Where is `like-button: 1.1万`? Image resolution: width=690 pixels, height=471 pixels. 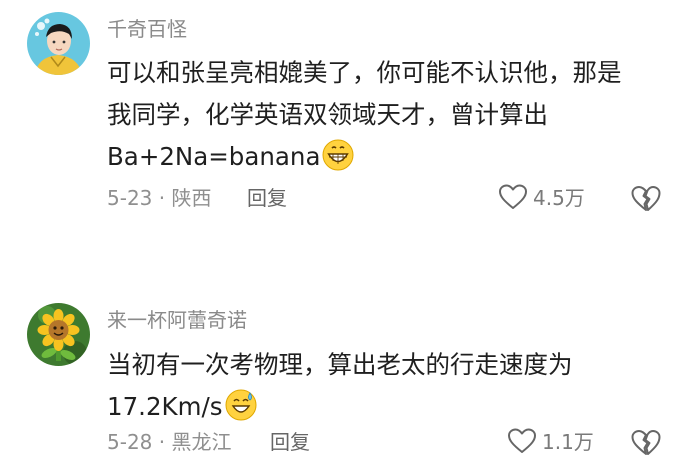
like-button: 1.1万 is located at coordinates (551, 442).